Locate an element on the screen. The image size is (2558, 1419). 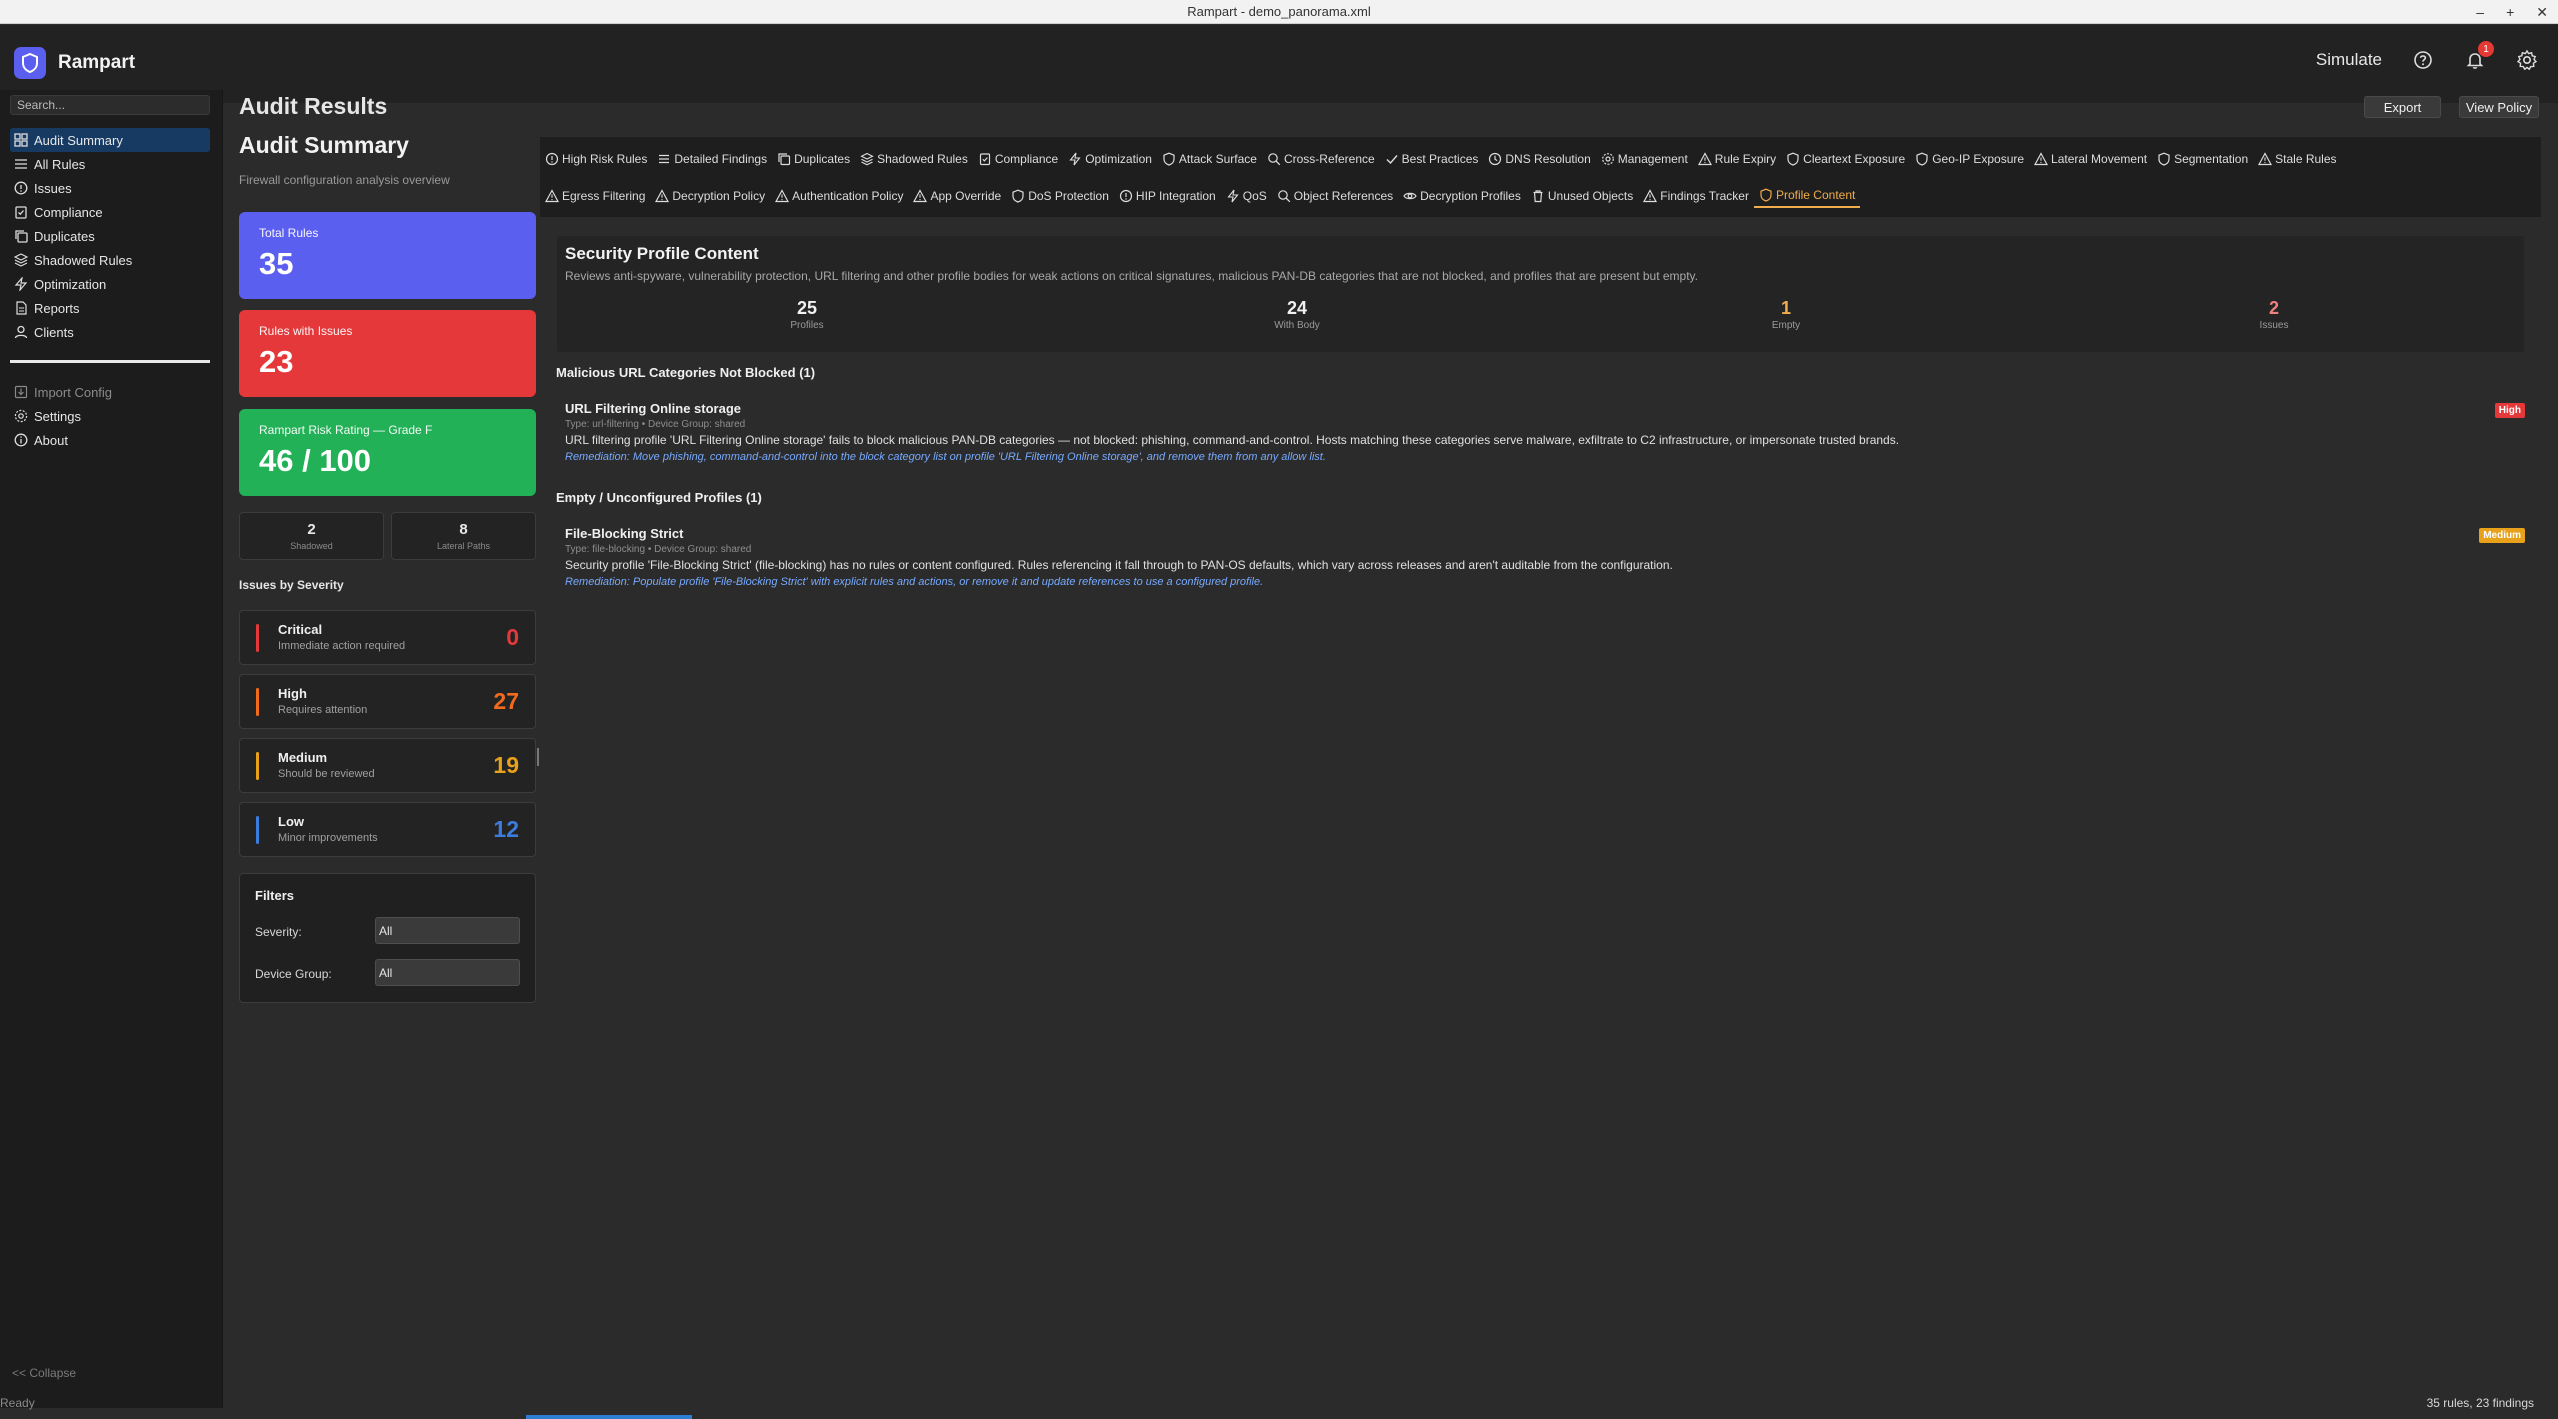
tab-qos: QoS is located at coordinates (1246, 196).